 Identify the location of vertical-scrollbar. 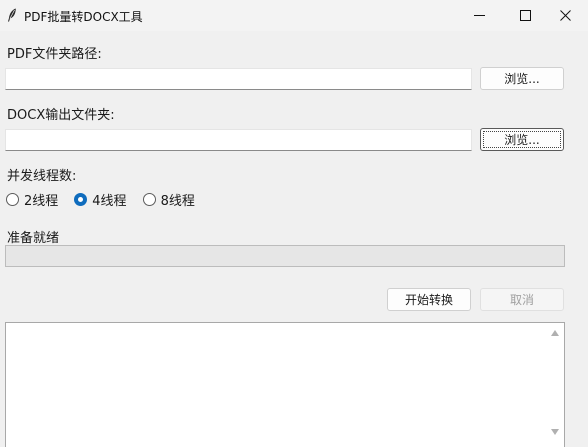
(555, 385).